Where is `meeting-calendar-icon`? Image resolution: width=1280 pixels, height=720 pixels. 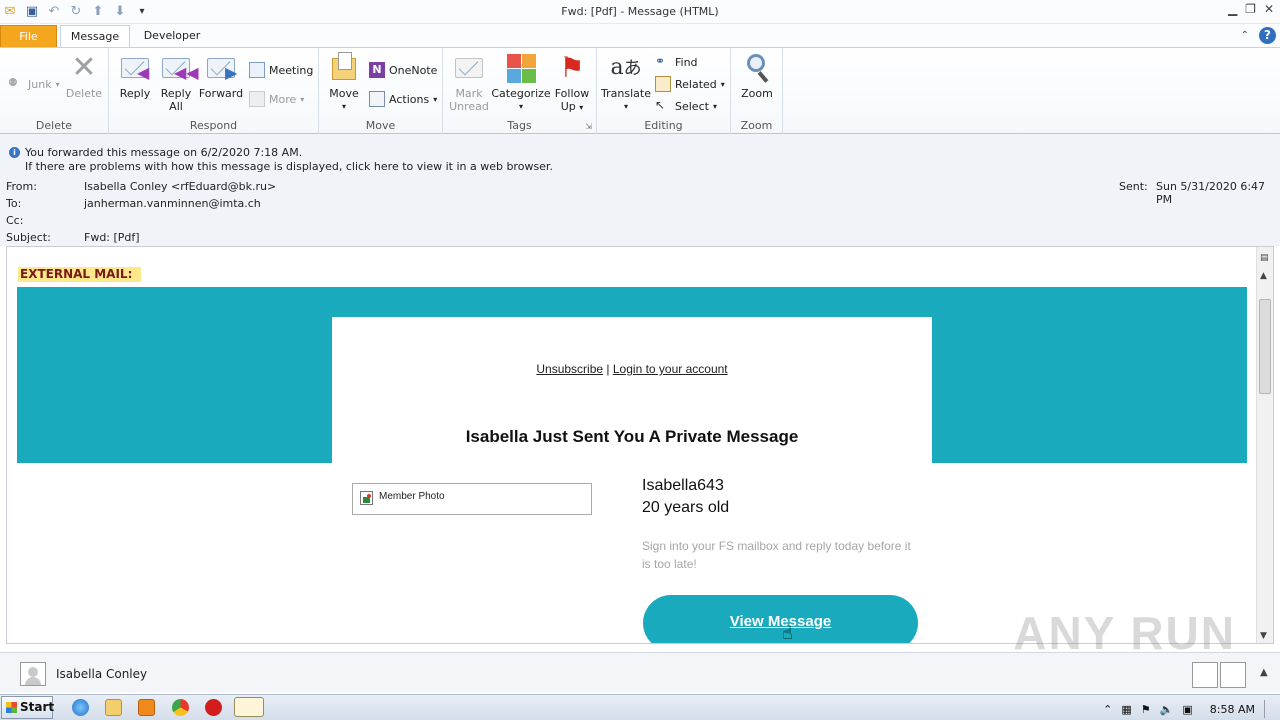 meeting-calendar-icon is located at coordinates (257, 70).